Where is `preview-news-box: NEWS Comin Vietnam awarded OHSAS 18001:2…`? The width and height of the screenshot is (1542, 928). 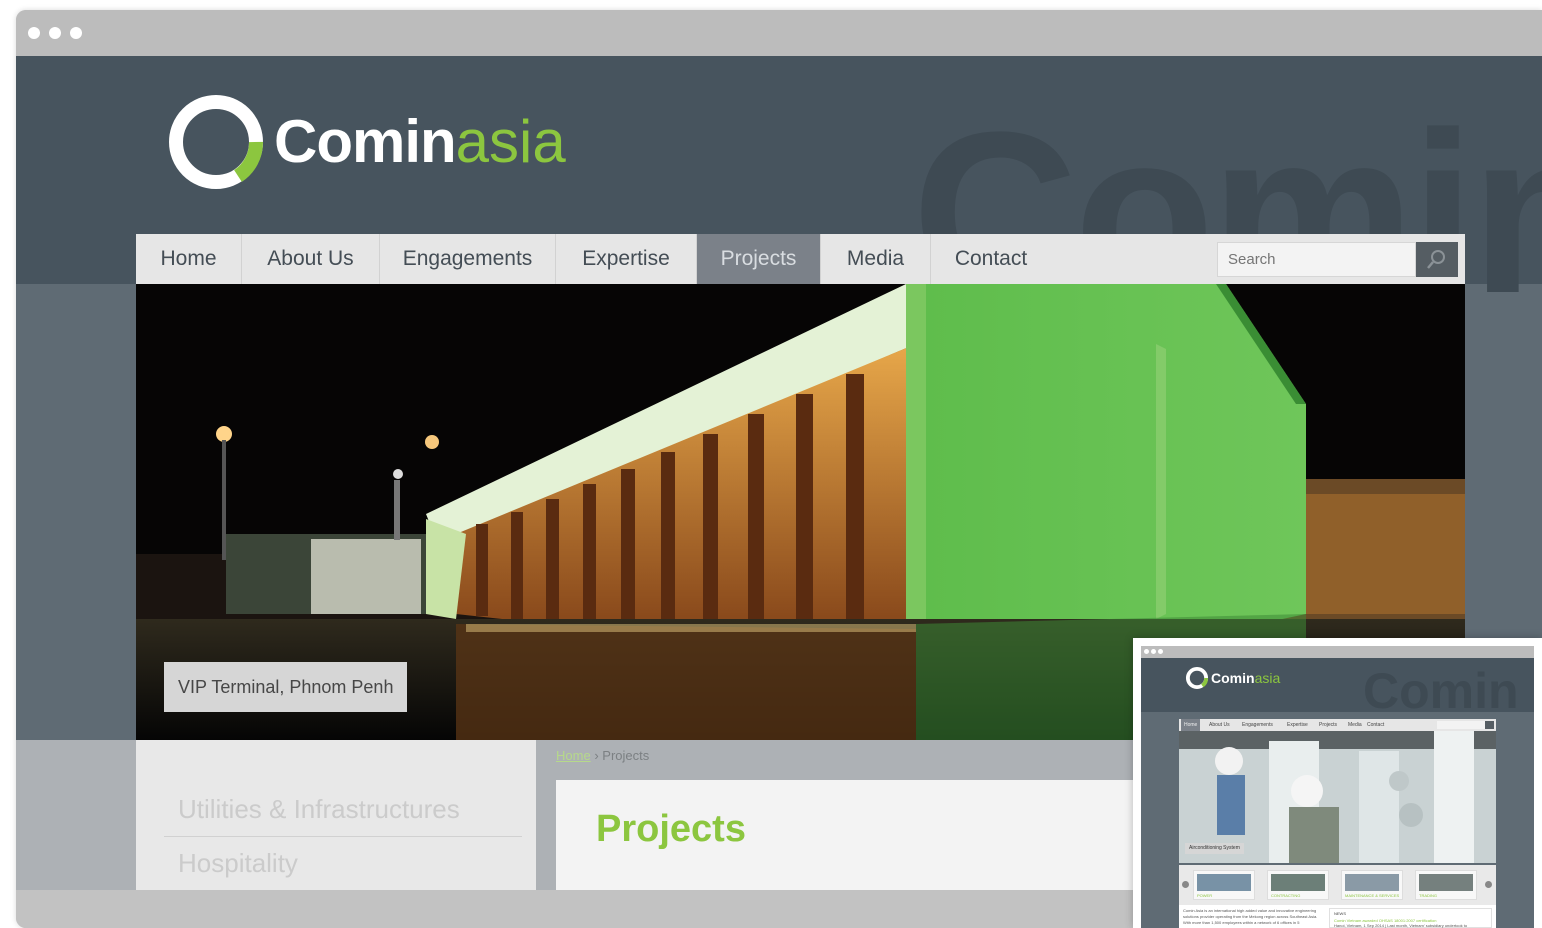
preview-news-box: NEWS Comin Vietnam awarded OHSAS 18001:2… is located at coordinates (1410, 918).